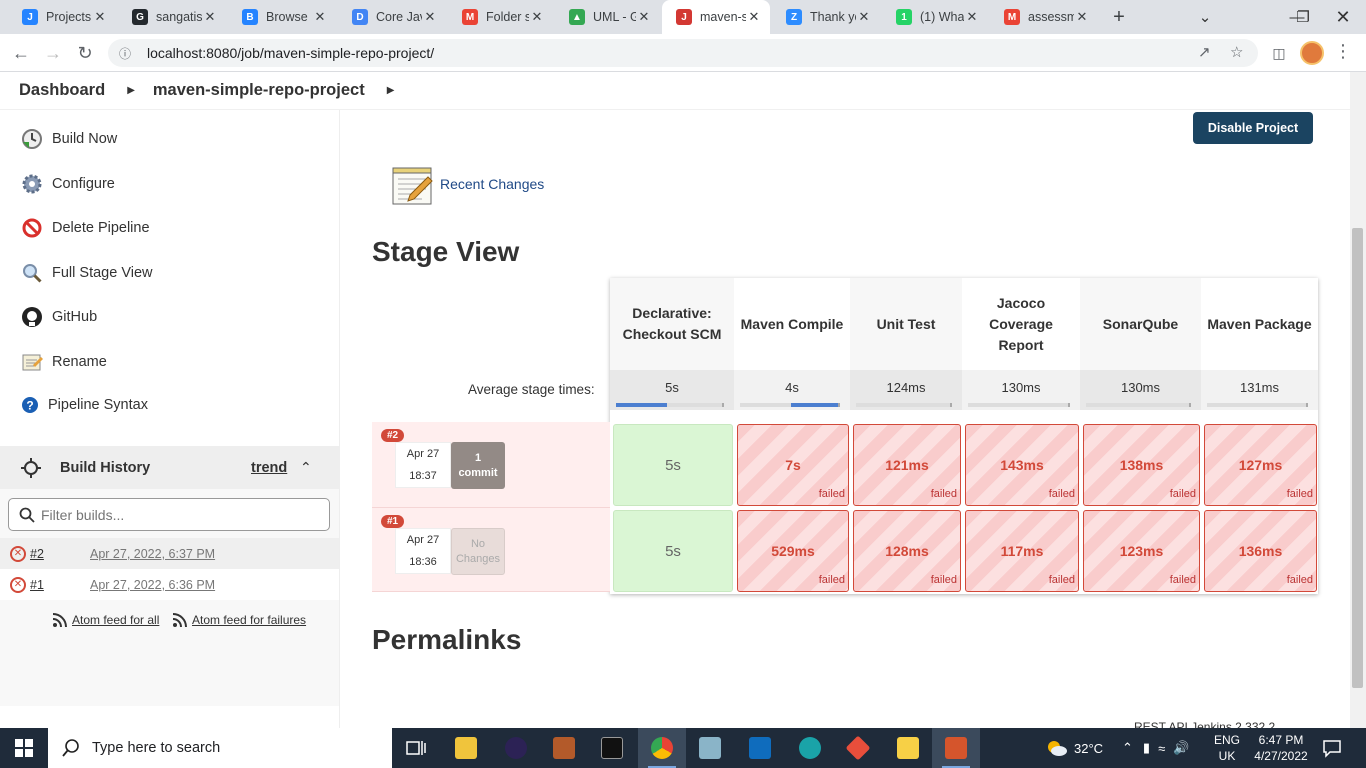 The image size is (1366, 768). What do you see at coordinates (105, 620) in the screenshot?
I see `atom-feed-all-link: Atom feed for all` at bounding box center [105, 620].